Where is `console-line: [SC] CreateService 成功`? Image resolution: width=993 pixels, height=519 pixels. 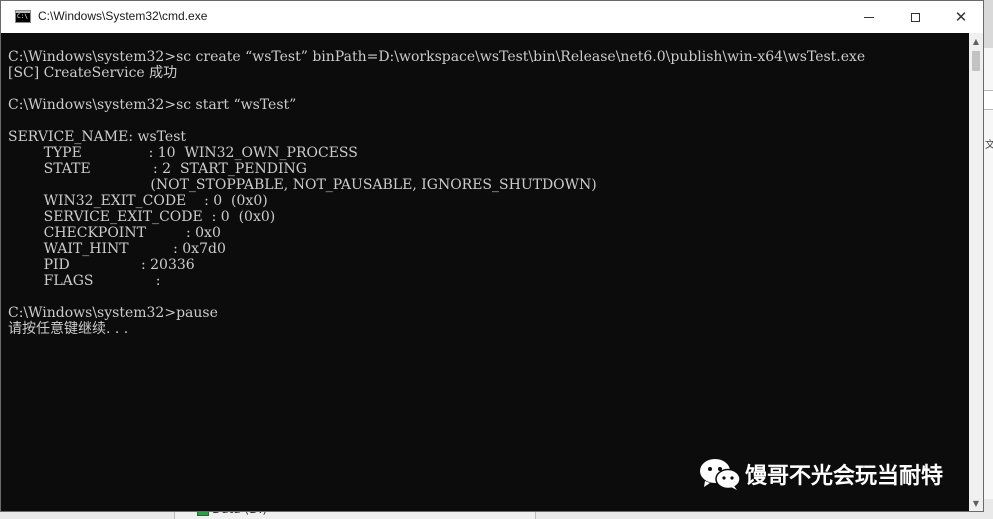
console-line: [SC] CreateService 成功 is located at coordinates (93, 73).